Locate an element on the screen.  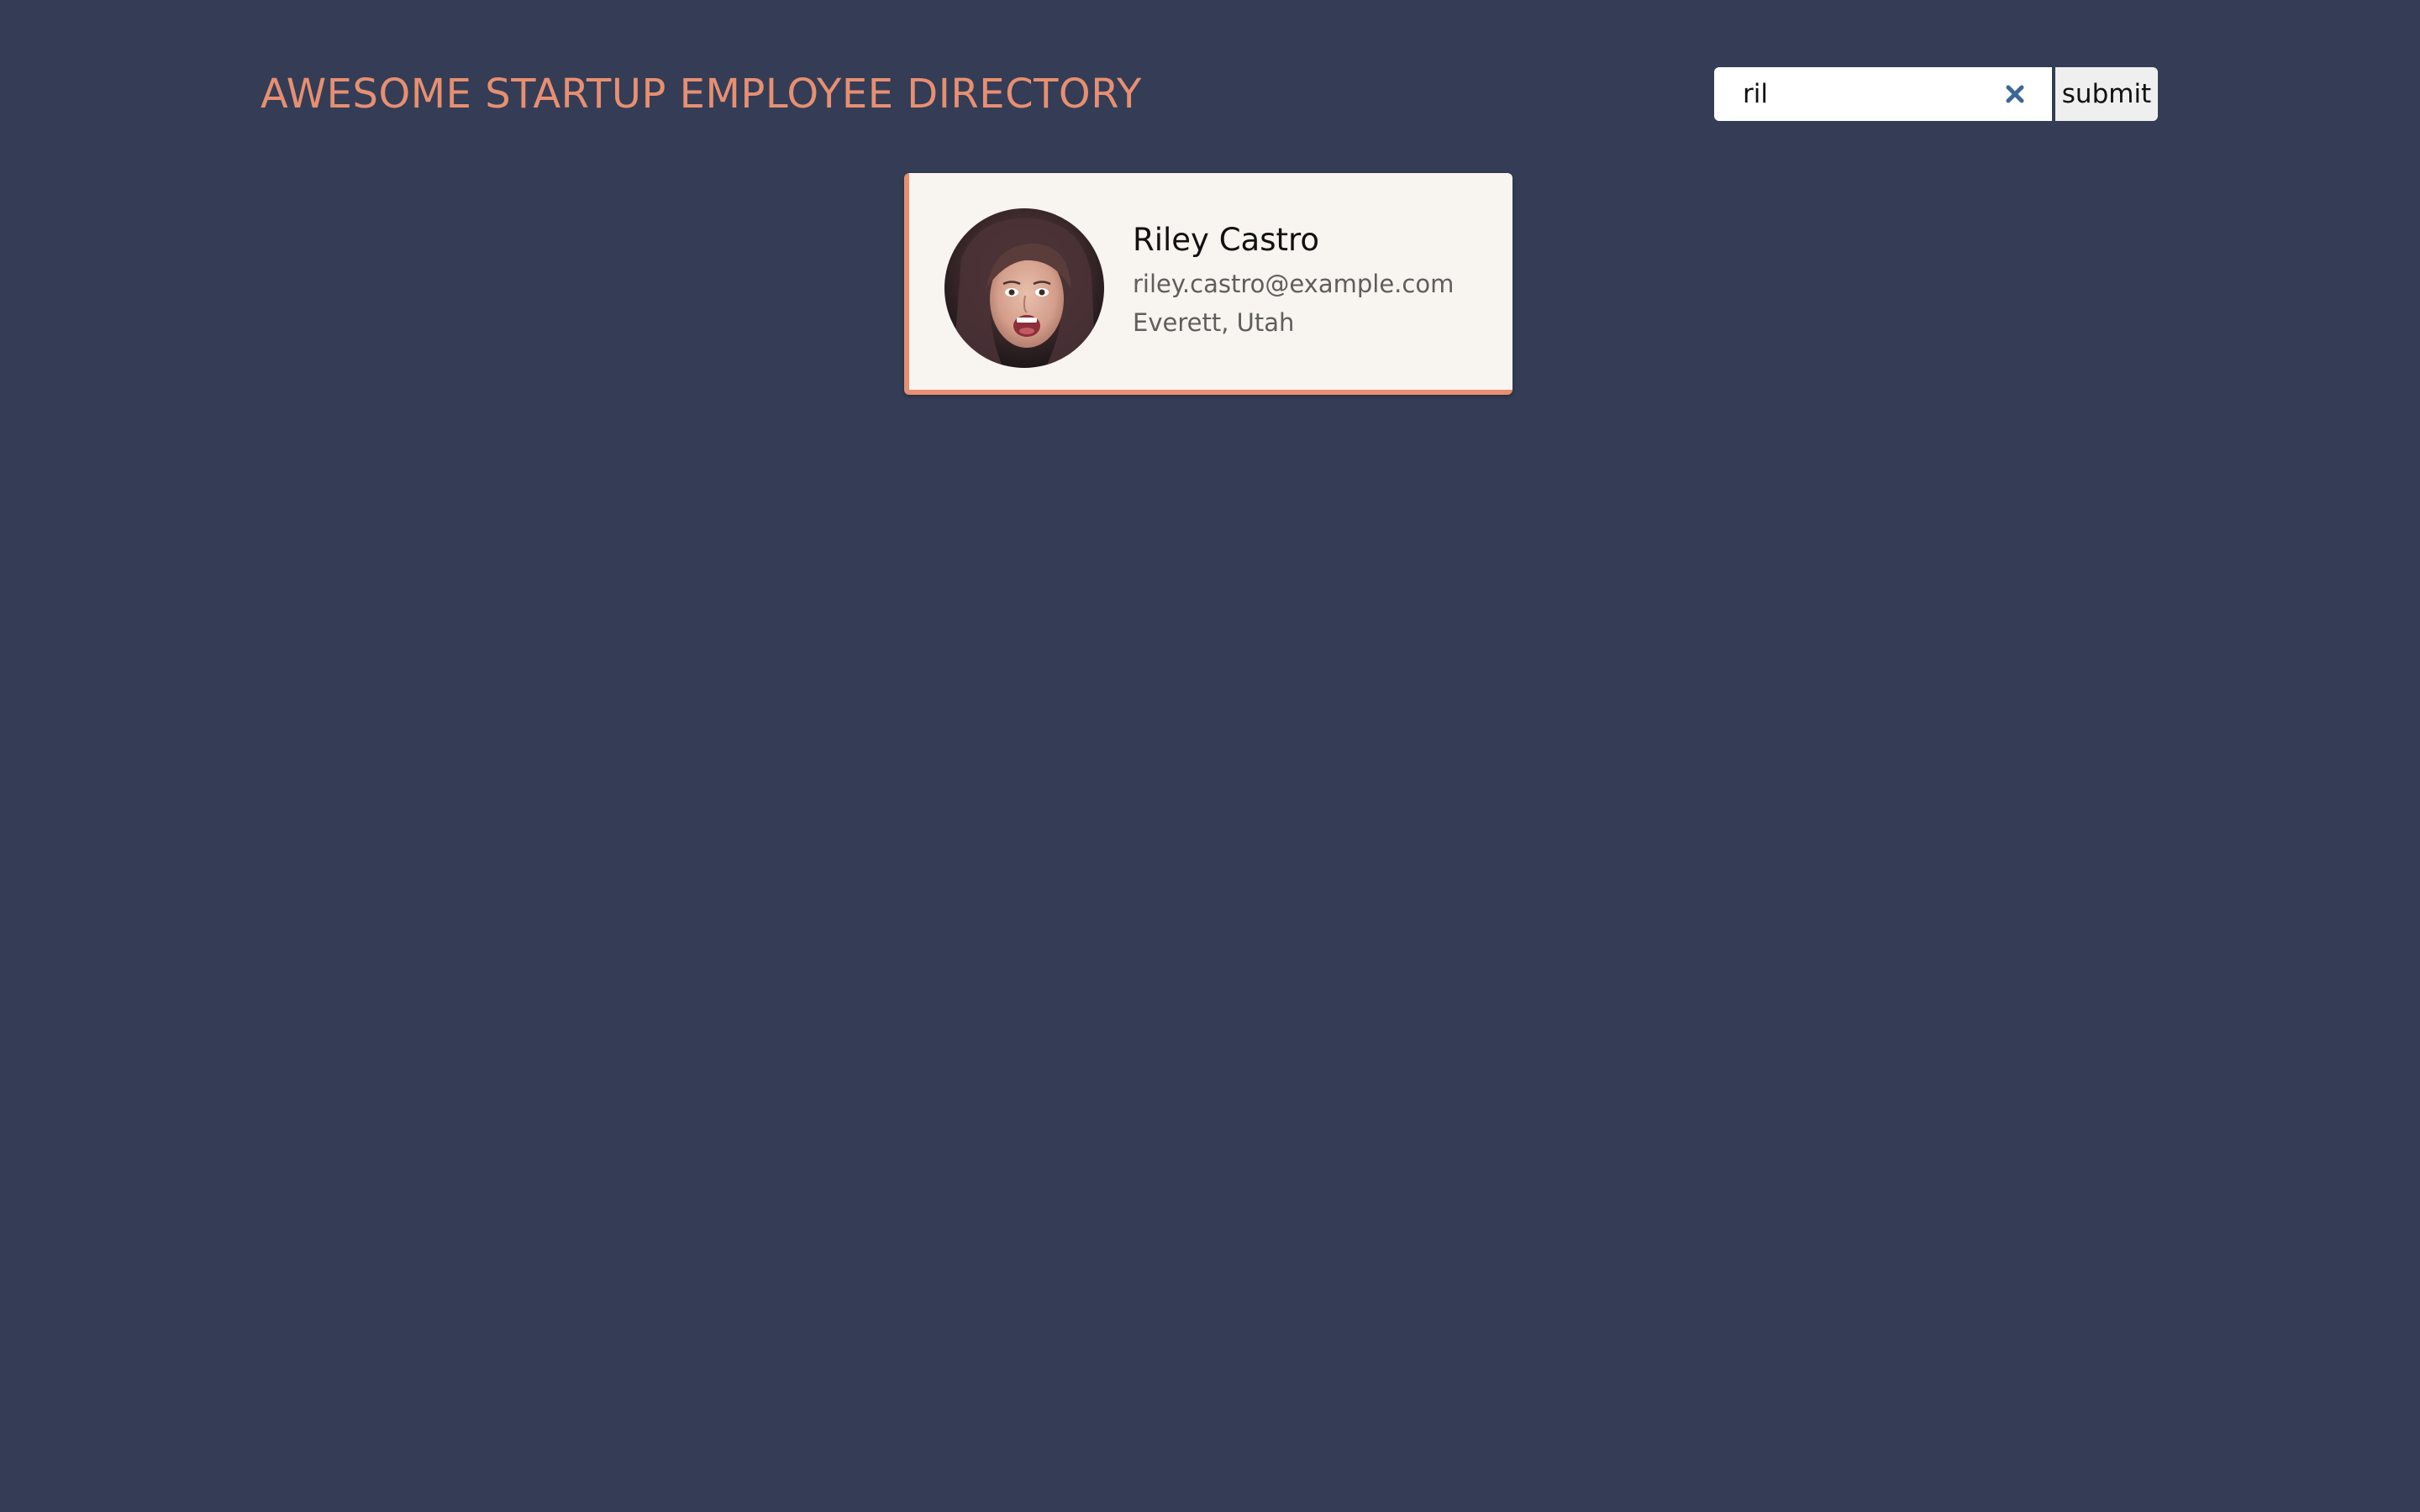
search-input is located at coordinates (1857, 94).